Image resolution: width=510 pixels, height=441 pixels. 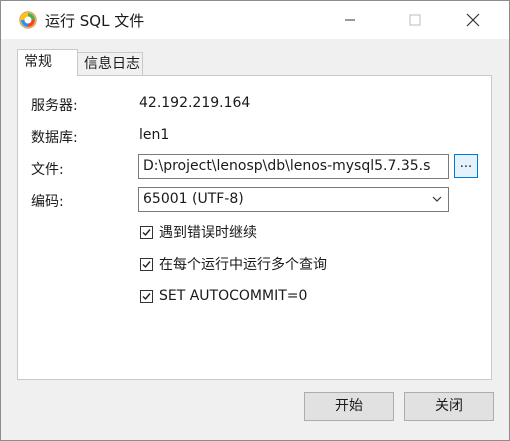 What do you see at coordinates (349, 406) in the screenshot?
I see `start-button: 开始` at bounding box center [349, 406].